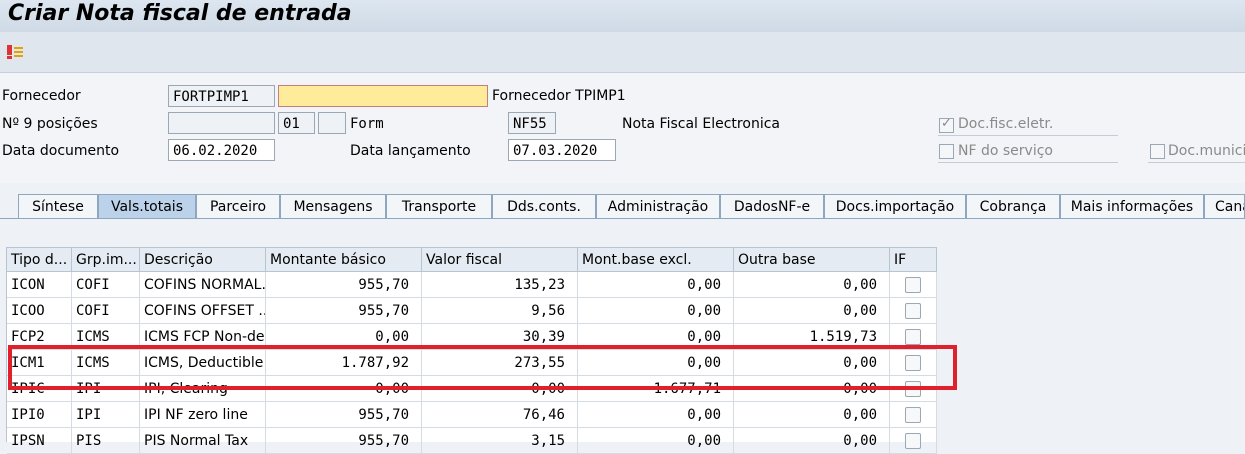 The width and height of the screenshot is (1245, 454). Describe the element at coordinates (772, 206) in the screenshot. I see `tab-dados-nfe: DadosNF-e` at that location.